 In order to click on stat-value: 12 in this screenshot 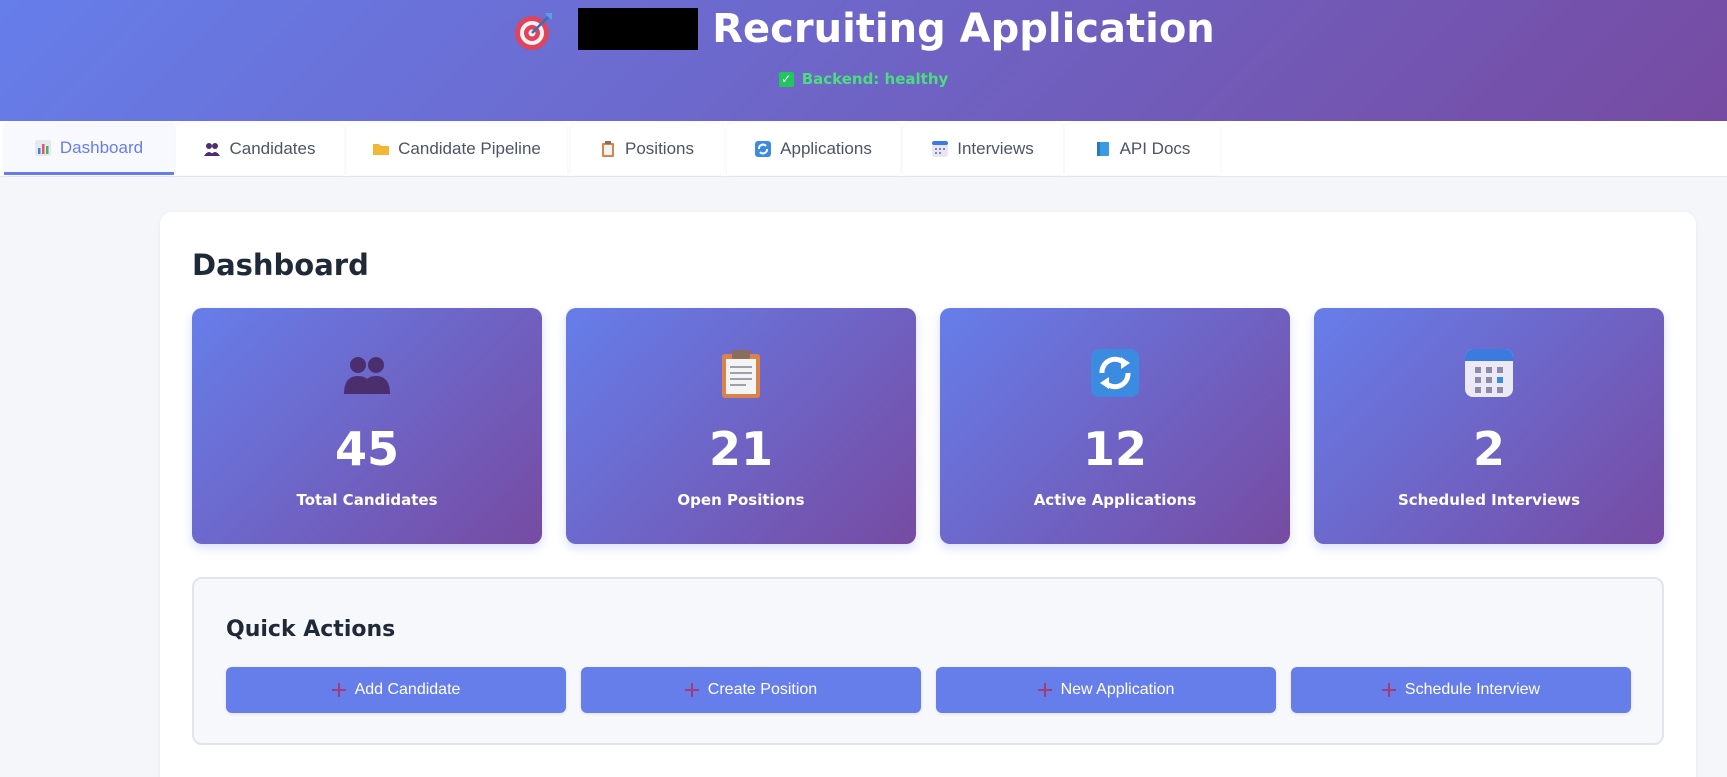, I will do `click(1114, 449)`.